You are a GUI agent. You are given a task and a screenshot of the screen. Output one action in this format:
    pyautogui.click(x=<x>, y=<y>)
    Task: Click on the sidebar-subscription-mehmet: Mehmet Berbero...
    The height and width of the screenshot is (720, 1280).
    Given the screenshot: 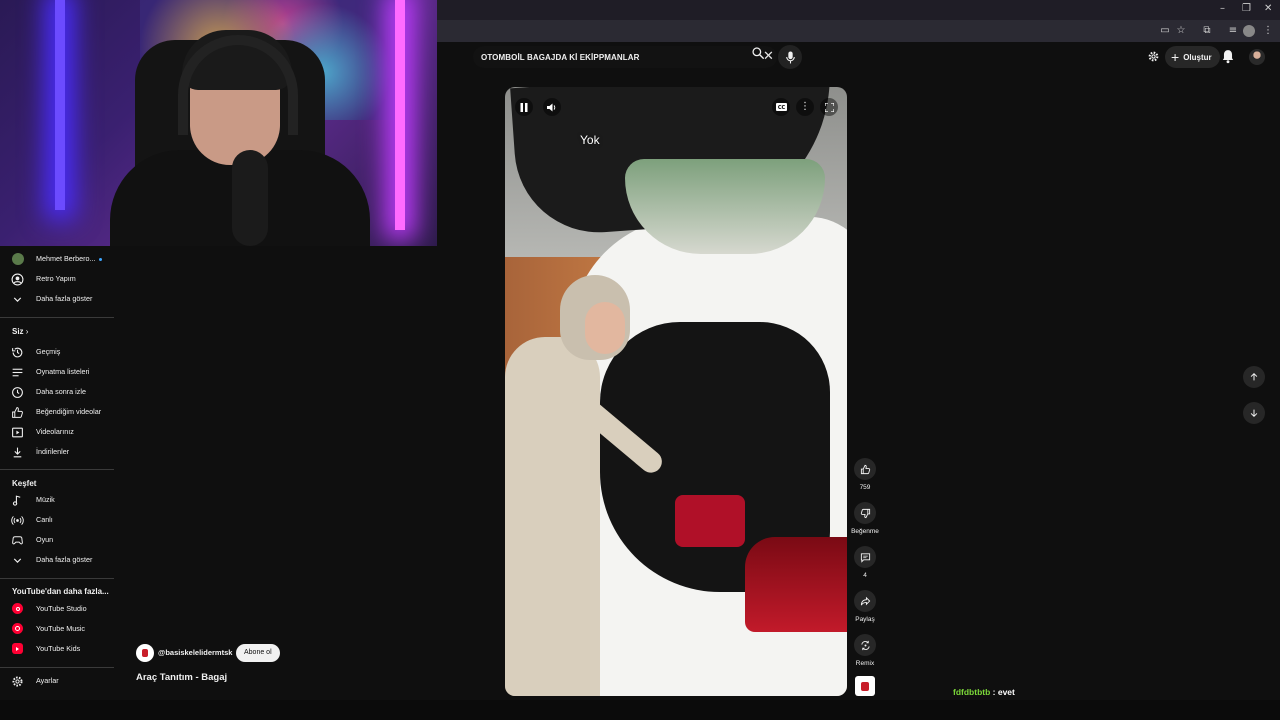 What is the action you would take?
    pyautogui.click(x=60, y=259)
    